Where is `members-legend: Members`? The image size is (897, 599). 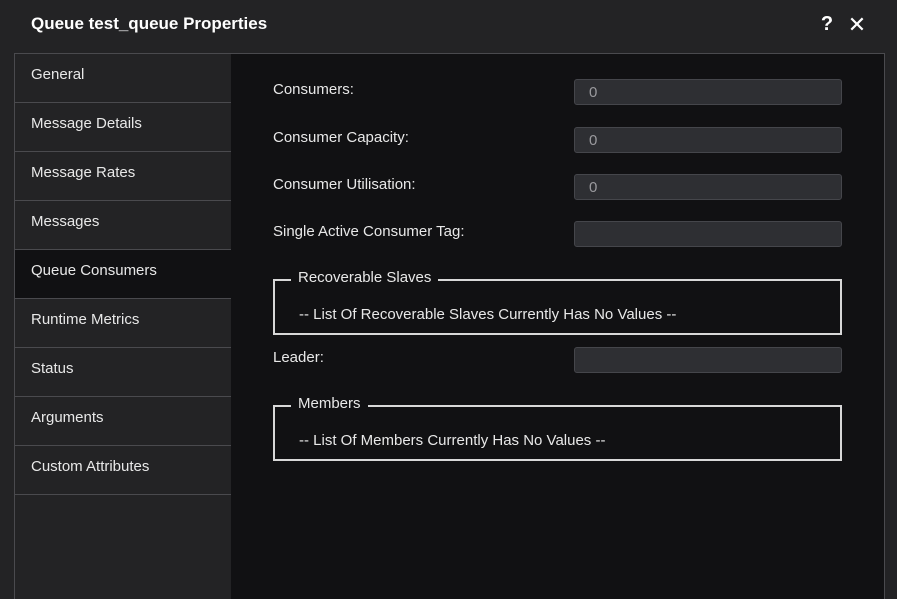 members-legend: Members is located at coordinates (329, 403).